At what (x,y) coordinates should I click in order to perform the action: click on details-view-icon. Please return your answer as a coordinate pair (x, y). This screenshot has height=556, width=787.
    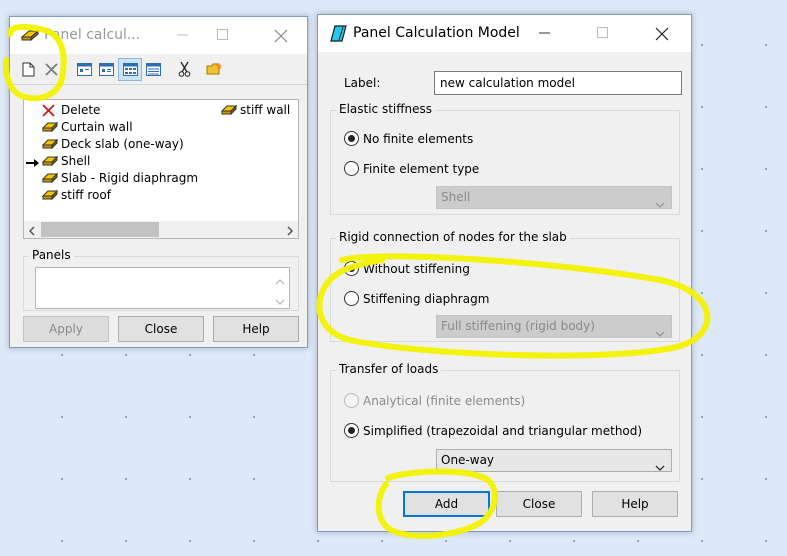
    Looking at the image, I should click on (106, 71).